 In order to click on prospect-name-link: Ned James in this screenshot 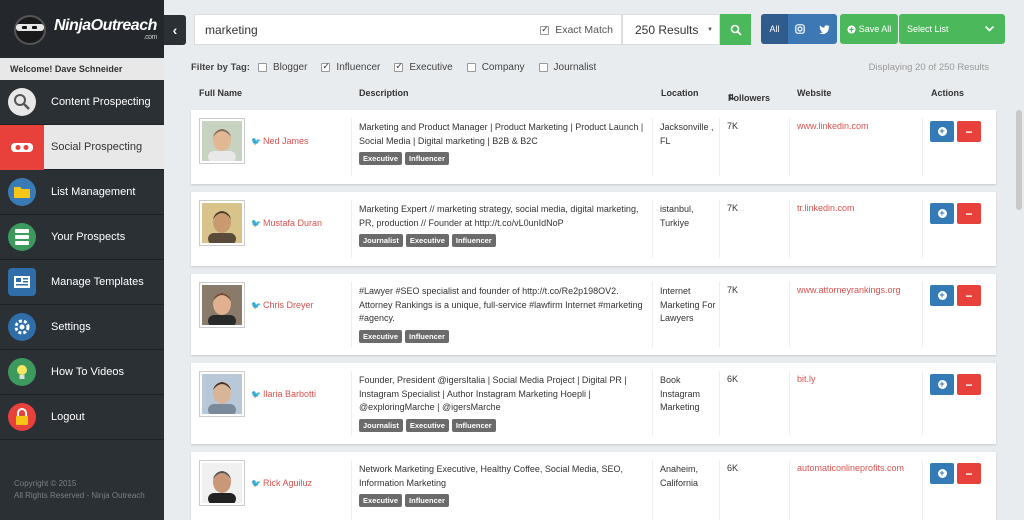, I will do `click(286, 141)`.